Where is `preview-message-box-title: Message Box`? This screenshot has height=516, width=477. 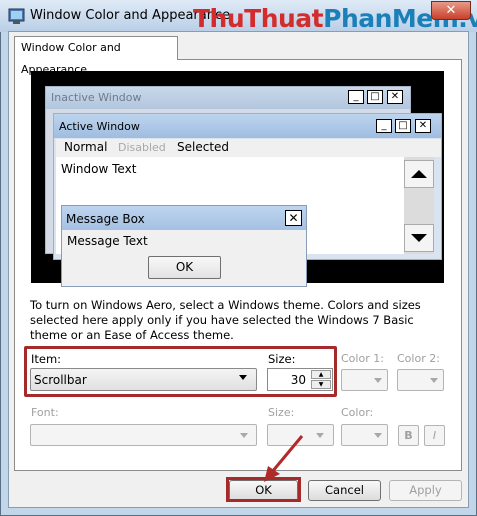 preview-message-box-title: Message Box is located at coordinates (105, 219).